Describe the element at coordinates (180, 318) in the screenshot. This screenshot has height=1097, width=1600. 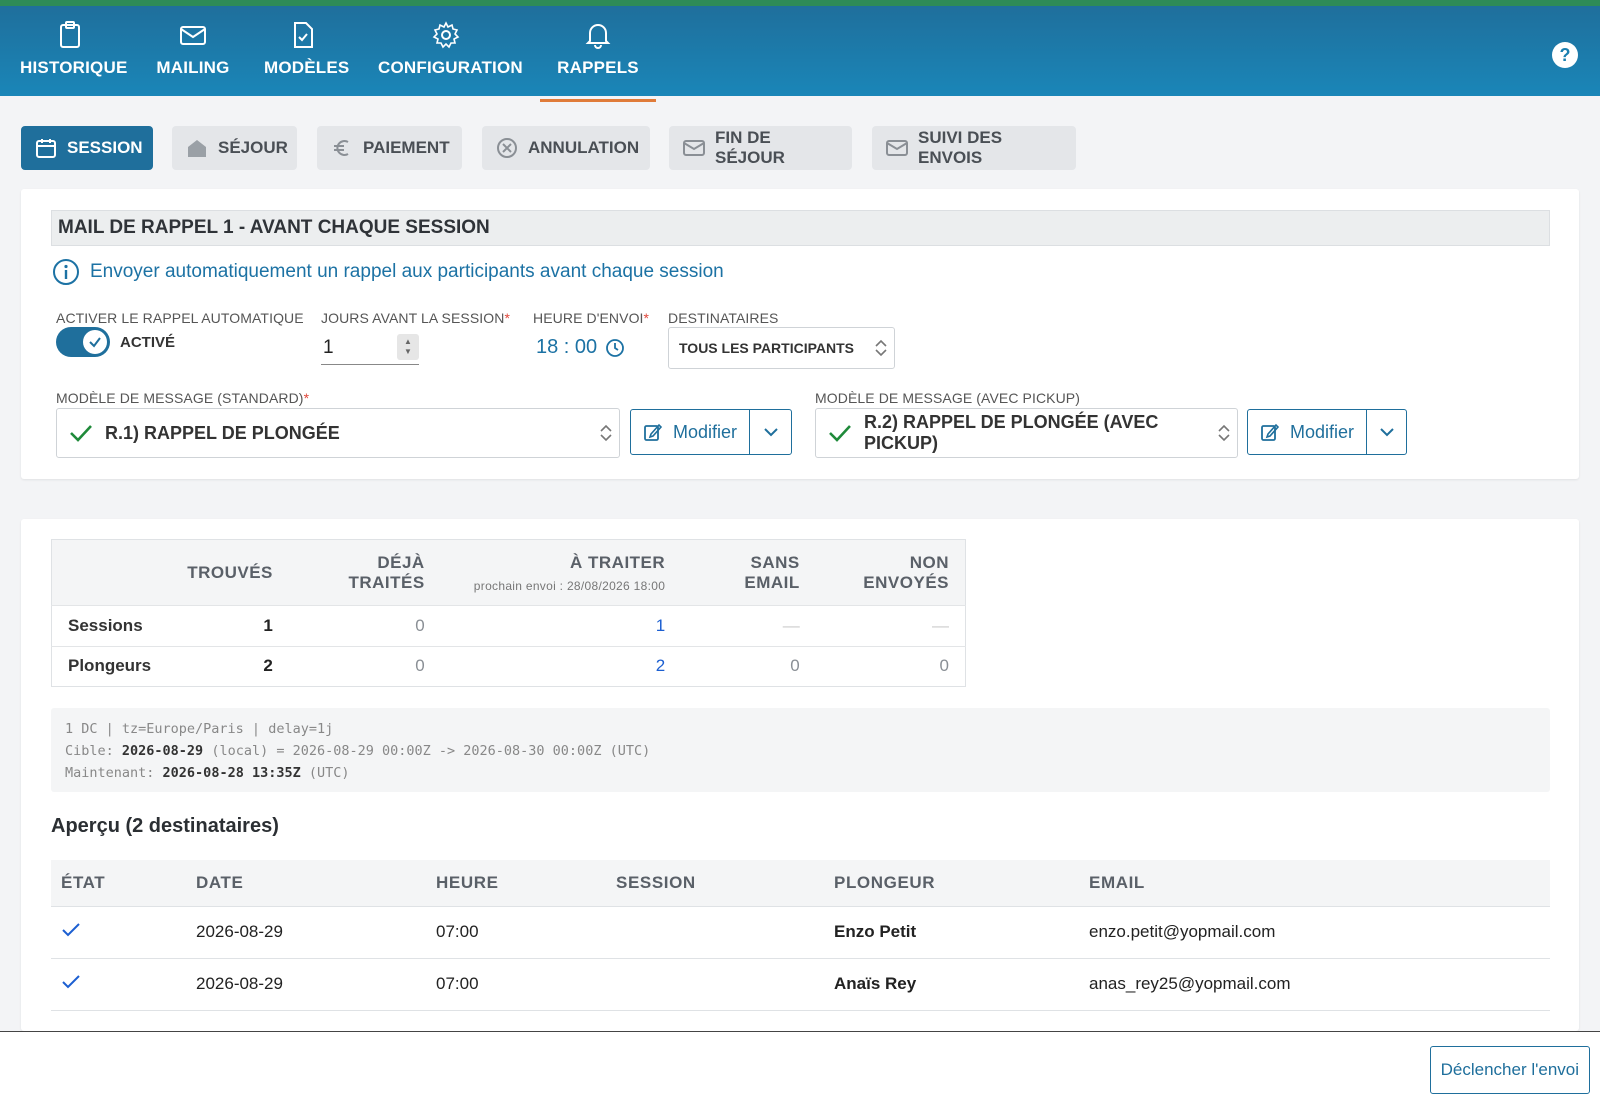
I see `toggle-label: ACTIVER LE RAPPEL AUTOMATIQUE` at that location.